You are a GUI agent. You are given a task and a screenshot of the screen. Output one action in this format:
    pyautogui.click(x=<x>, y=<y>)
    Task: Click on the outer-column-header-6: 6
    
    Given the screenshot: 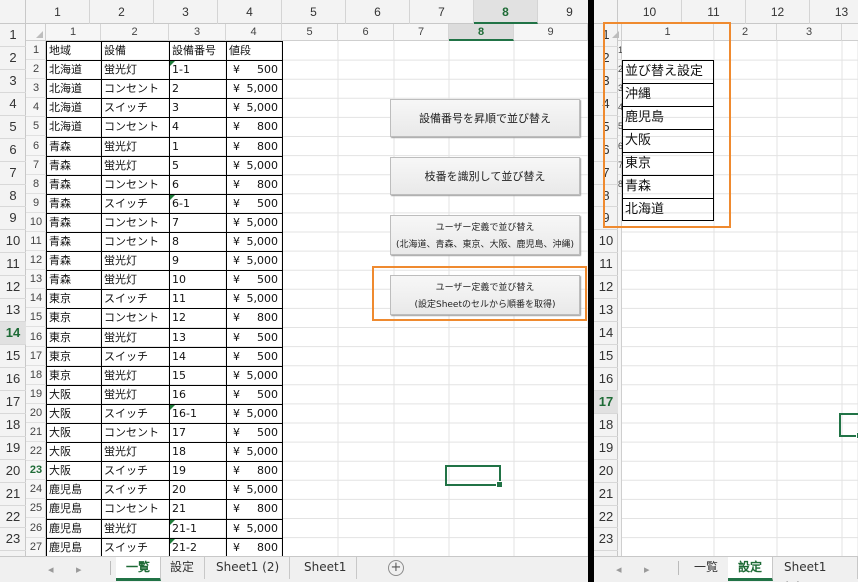 What is the action you would take?
    pyautogui.click(x=378, y=12)
    